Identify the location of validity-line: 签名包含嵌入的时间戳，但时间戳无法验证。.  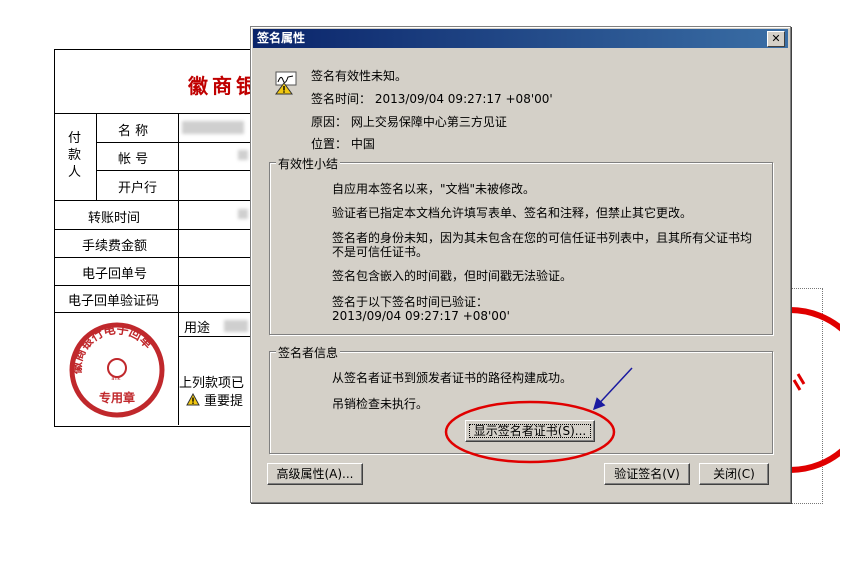
(452, 276).